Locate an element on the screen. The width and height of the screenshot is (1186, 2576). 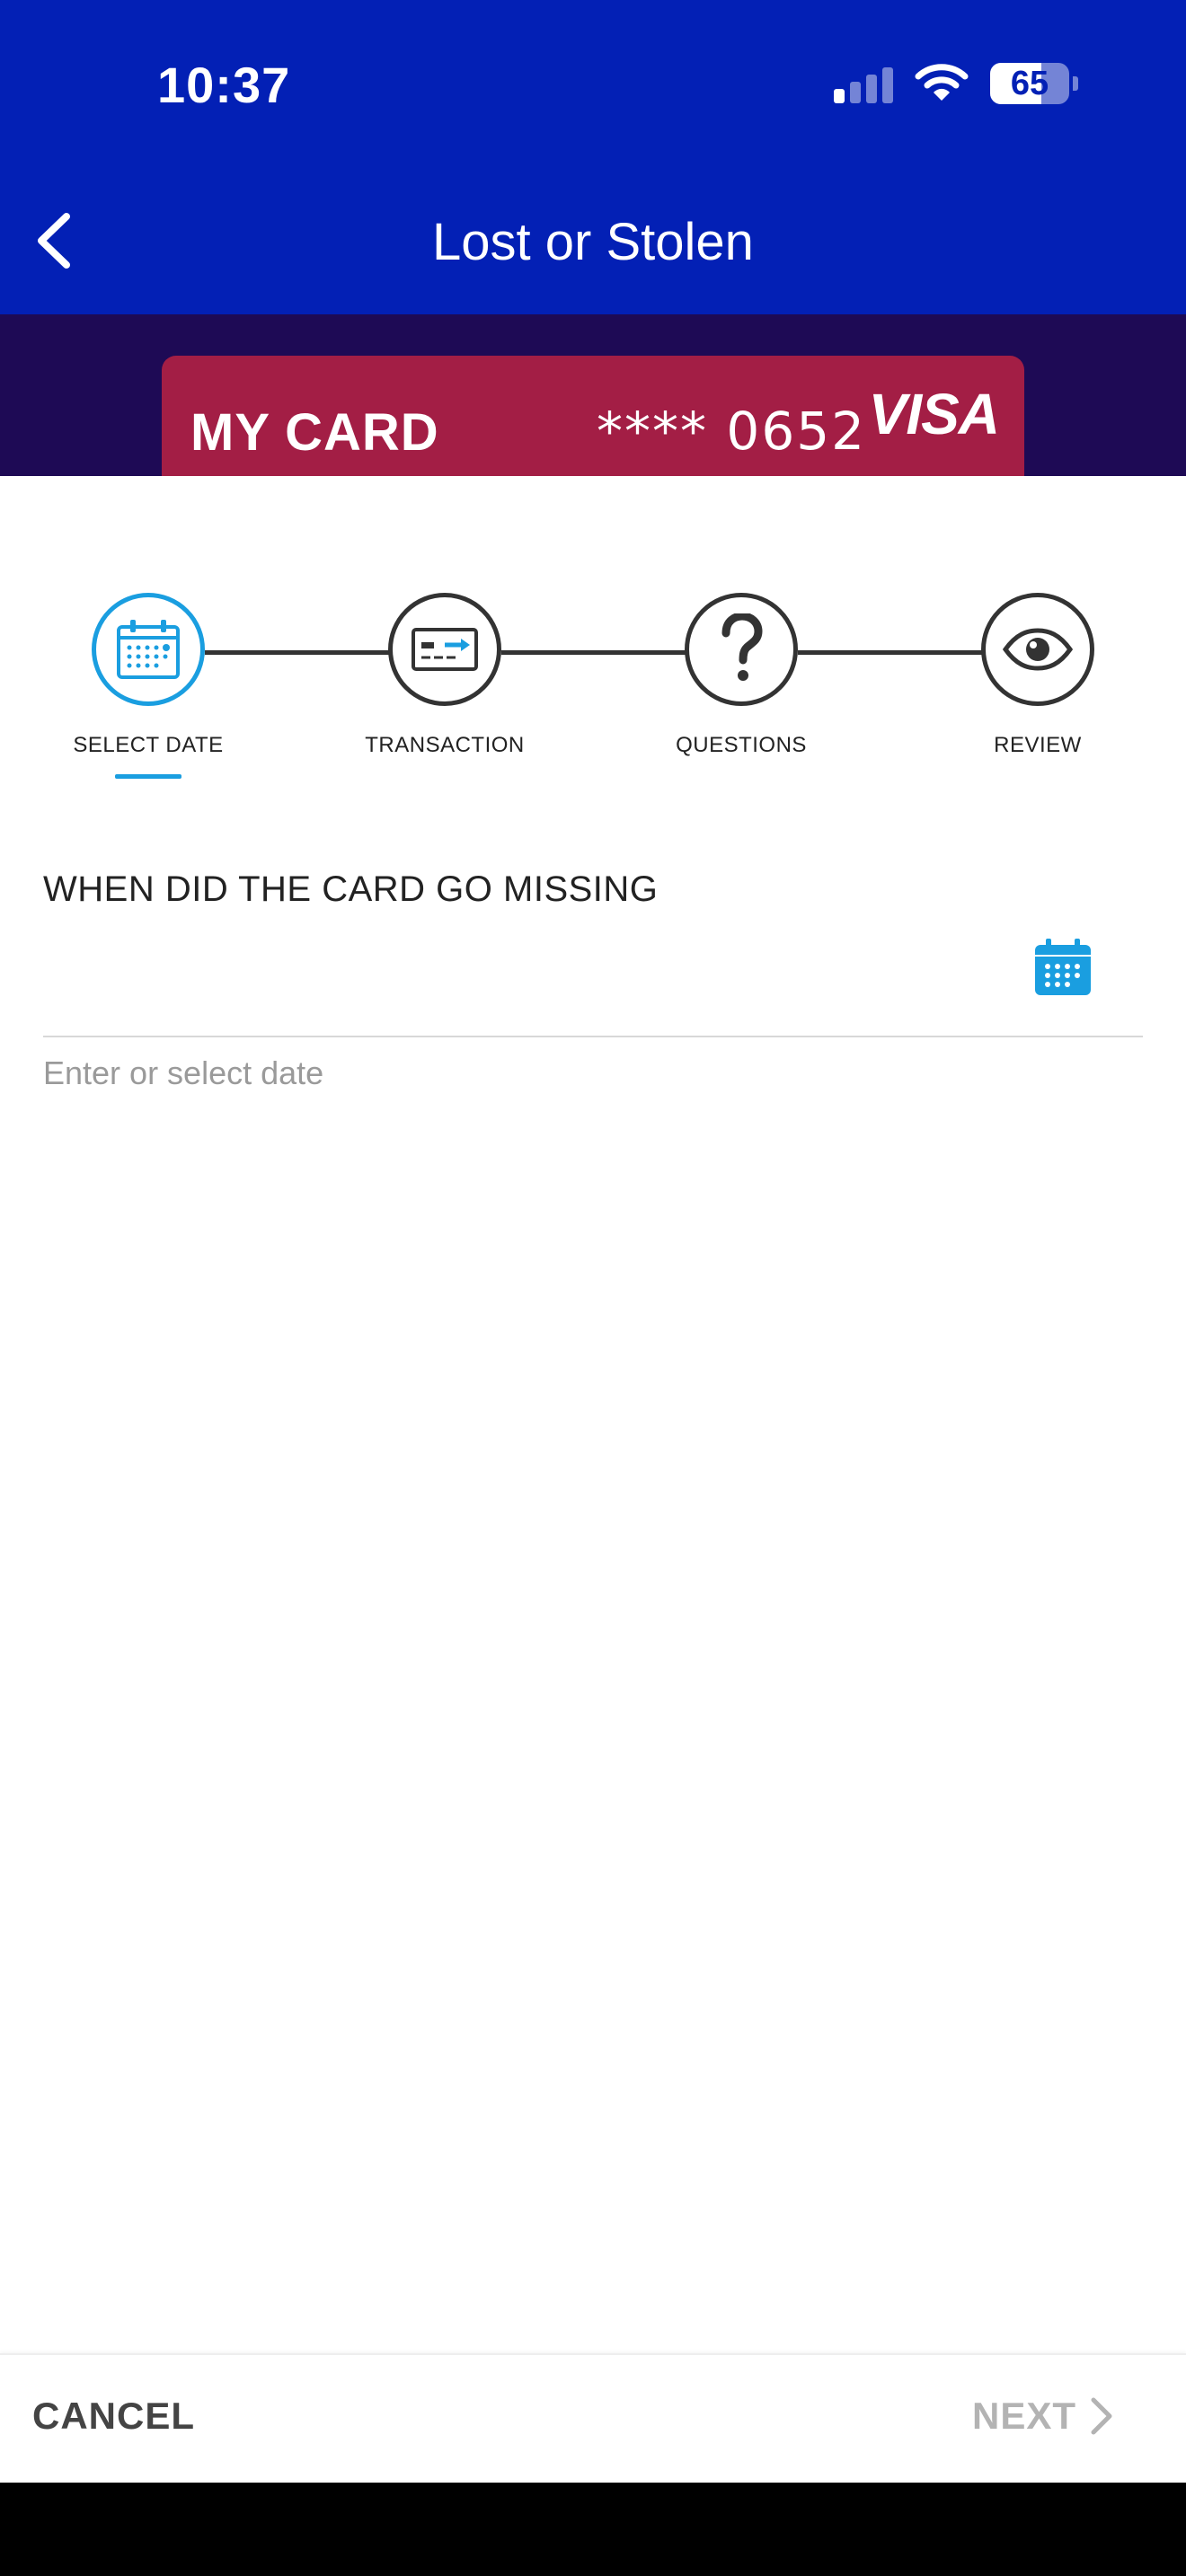
calendar-button is located at coordinates (1063, 967).